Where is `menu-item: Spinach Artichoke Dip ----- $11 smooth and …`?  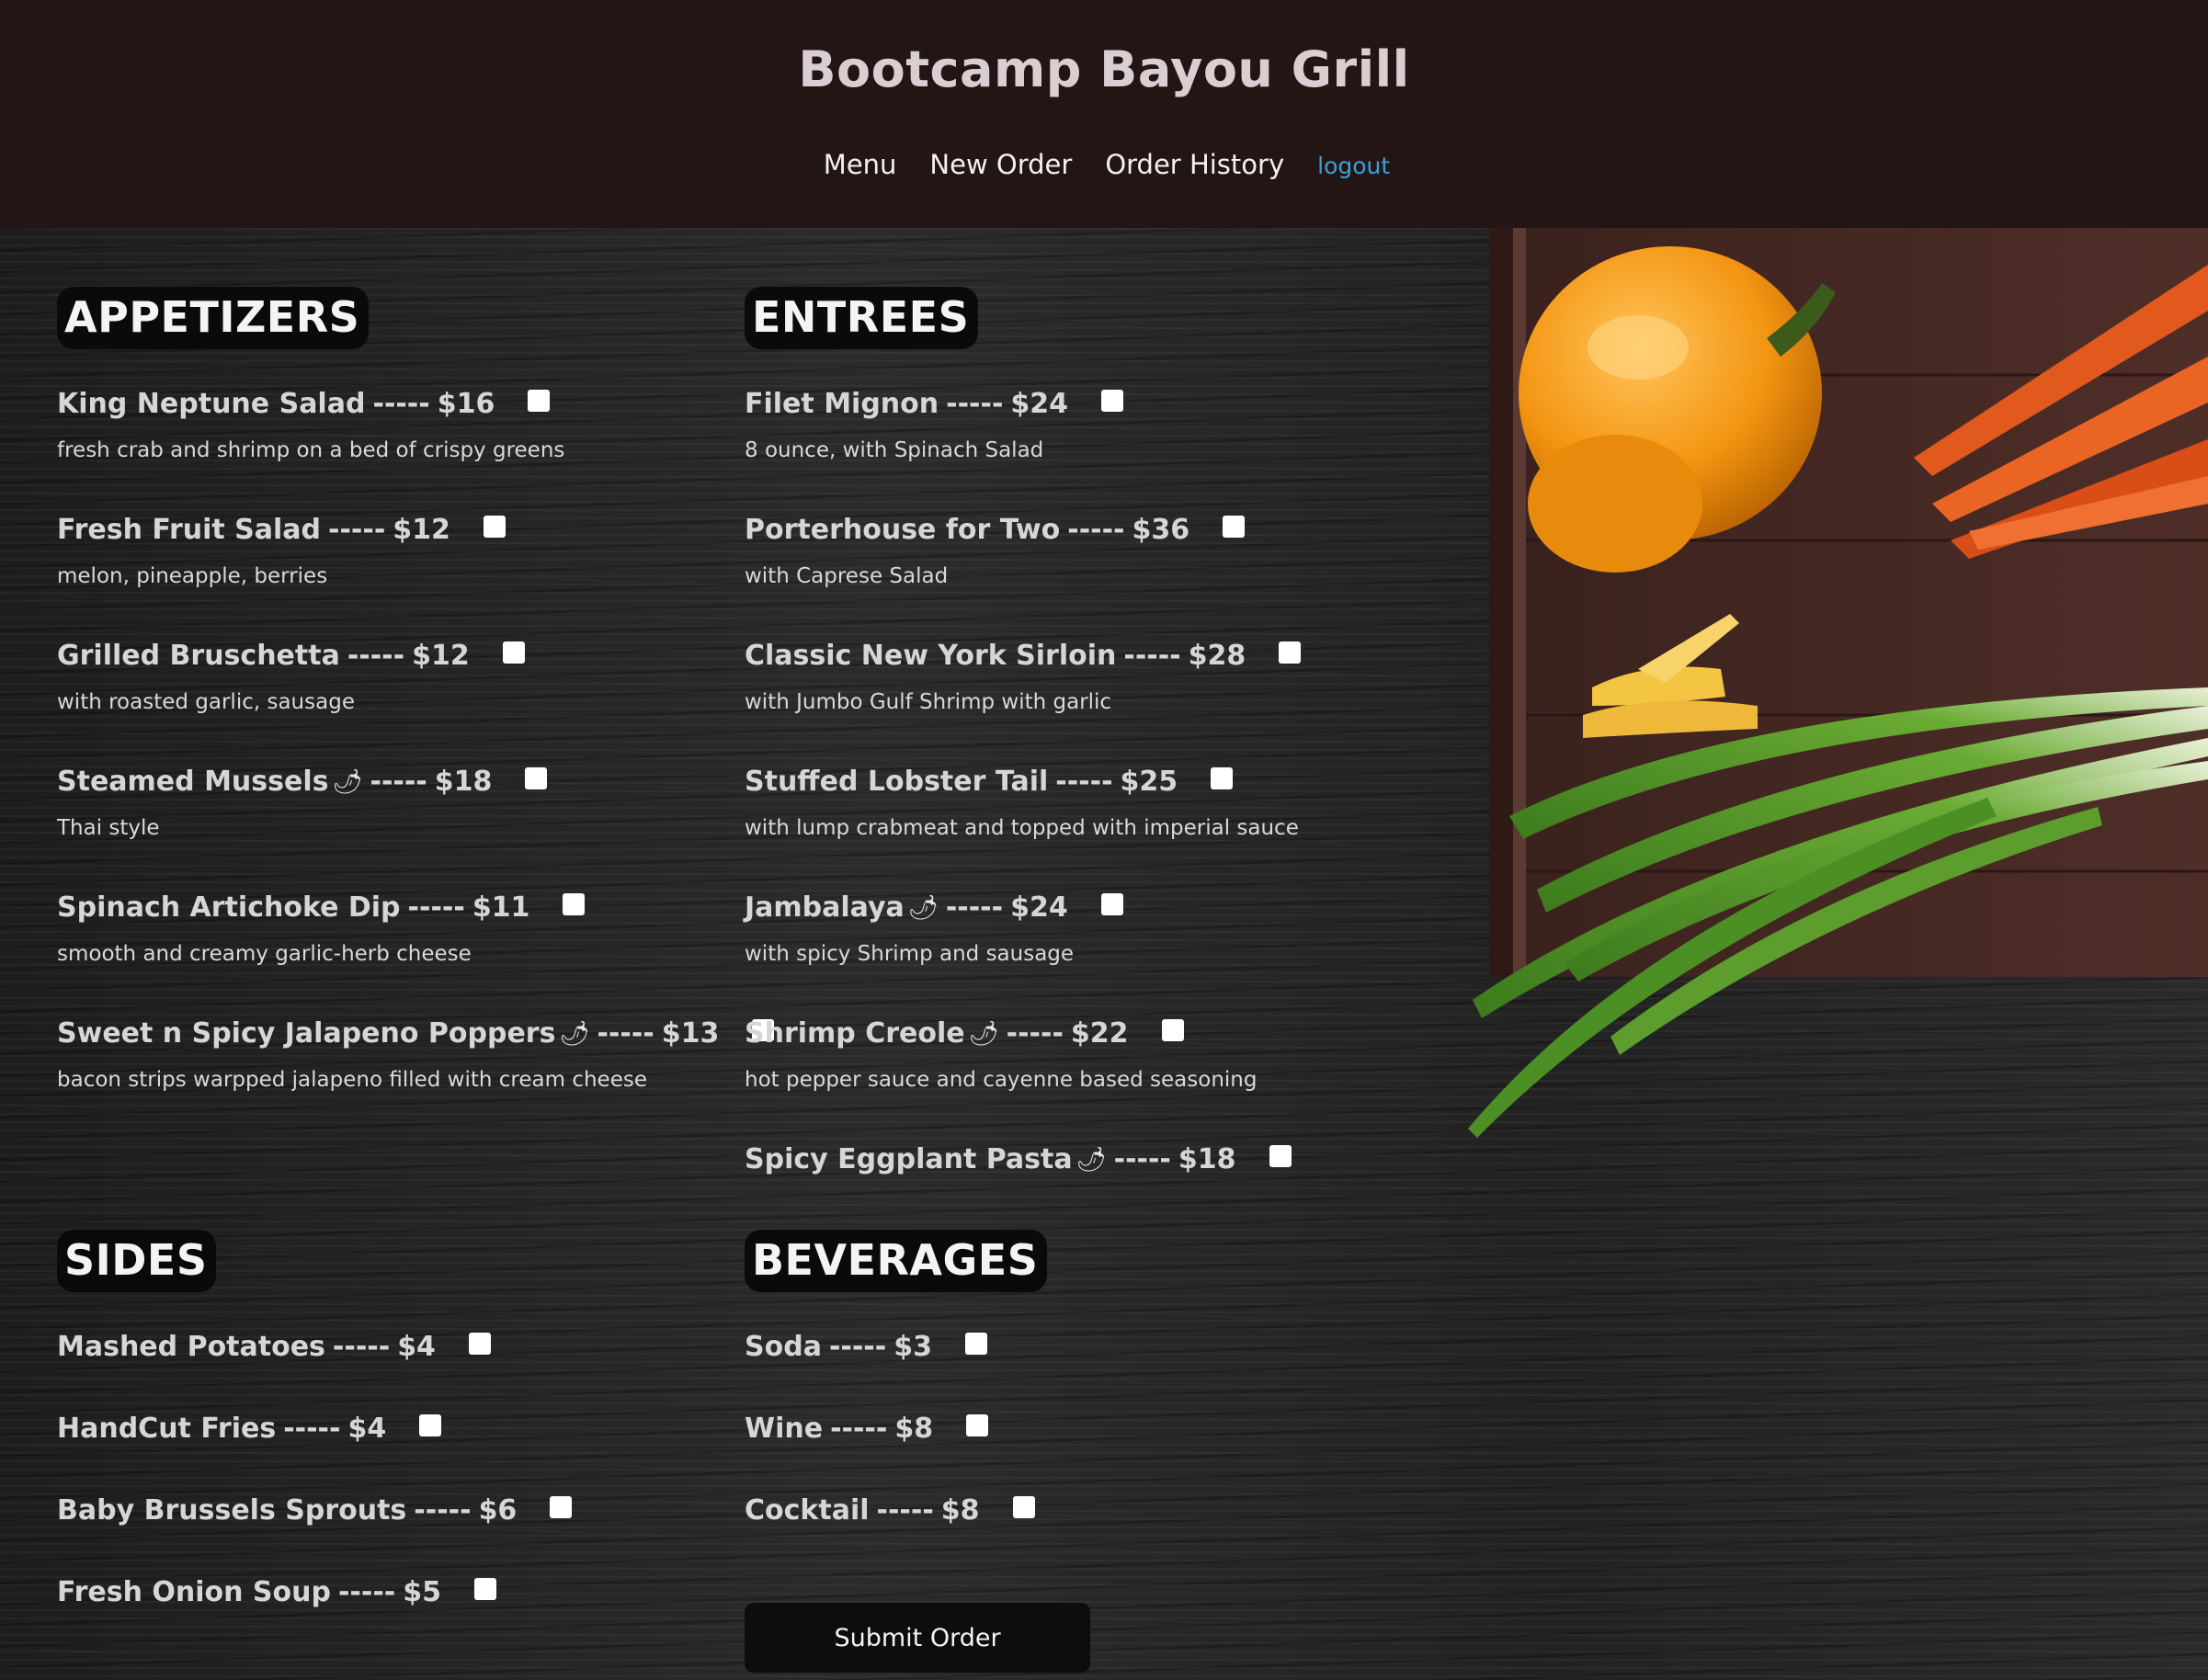
menu-item: Spinach Artichoke Dip ----- $11 smooth and … is located at coordinates (321, 928).